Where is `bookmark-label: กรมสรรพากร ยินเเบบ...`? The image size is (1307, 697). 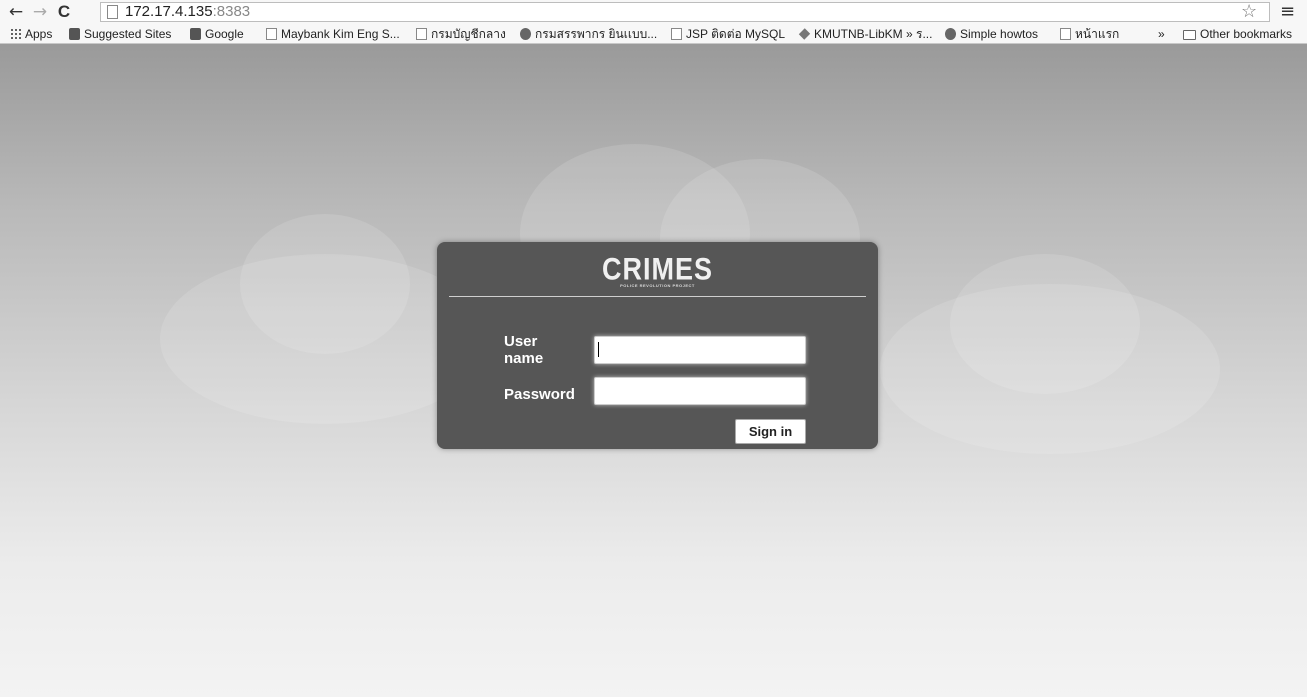
bookmark-label: กรมสรรพากร ยินเเบบ... is located at coordinates (596, 34).